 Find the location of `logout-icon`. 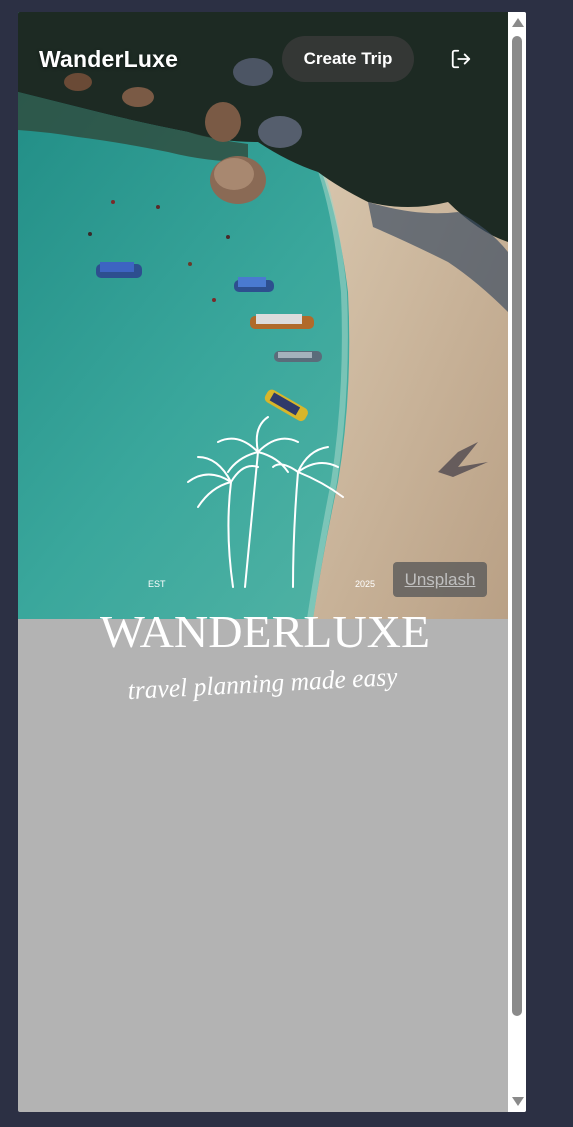

logout-icon is located at coordinates (461, 58).